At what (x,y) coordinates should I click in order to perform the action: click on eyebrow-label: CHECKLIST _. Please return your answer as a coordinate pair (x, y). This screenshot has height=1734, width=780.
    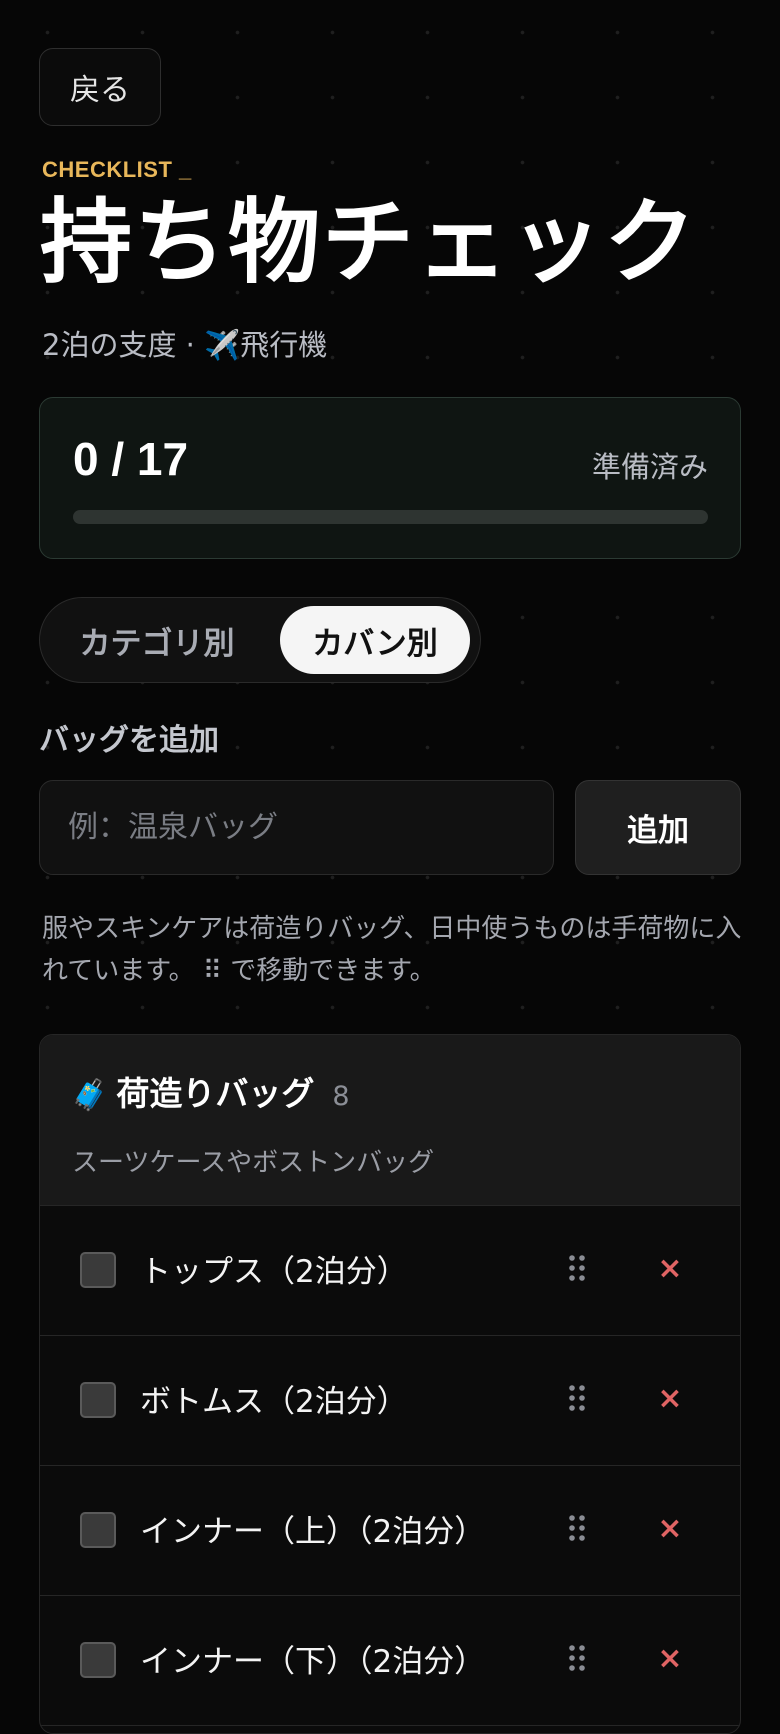
    Looking at the image, I should click on (117, 169).